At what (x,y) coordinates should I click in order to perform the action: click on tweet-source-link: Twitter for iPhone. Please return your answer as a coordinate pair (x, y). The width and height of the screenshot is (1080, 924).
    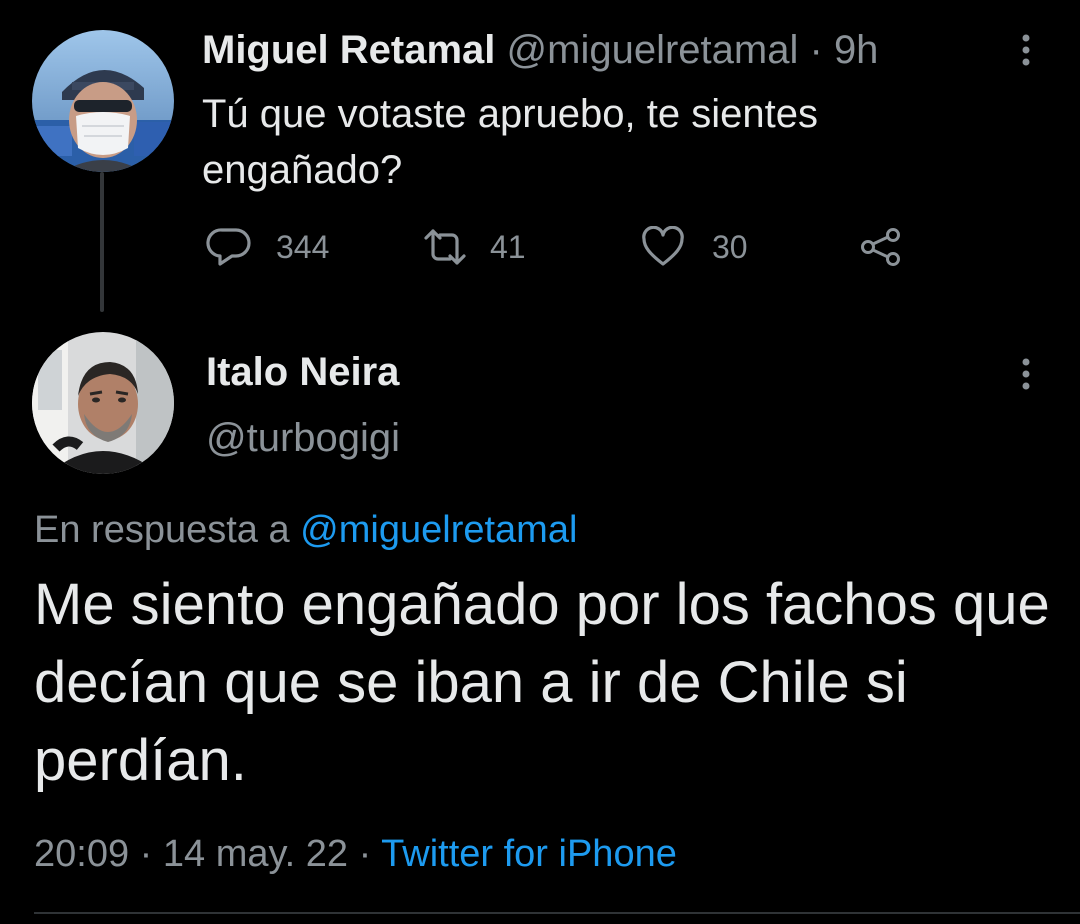
    Looking at the image, I should click on (529, 854).